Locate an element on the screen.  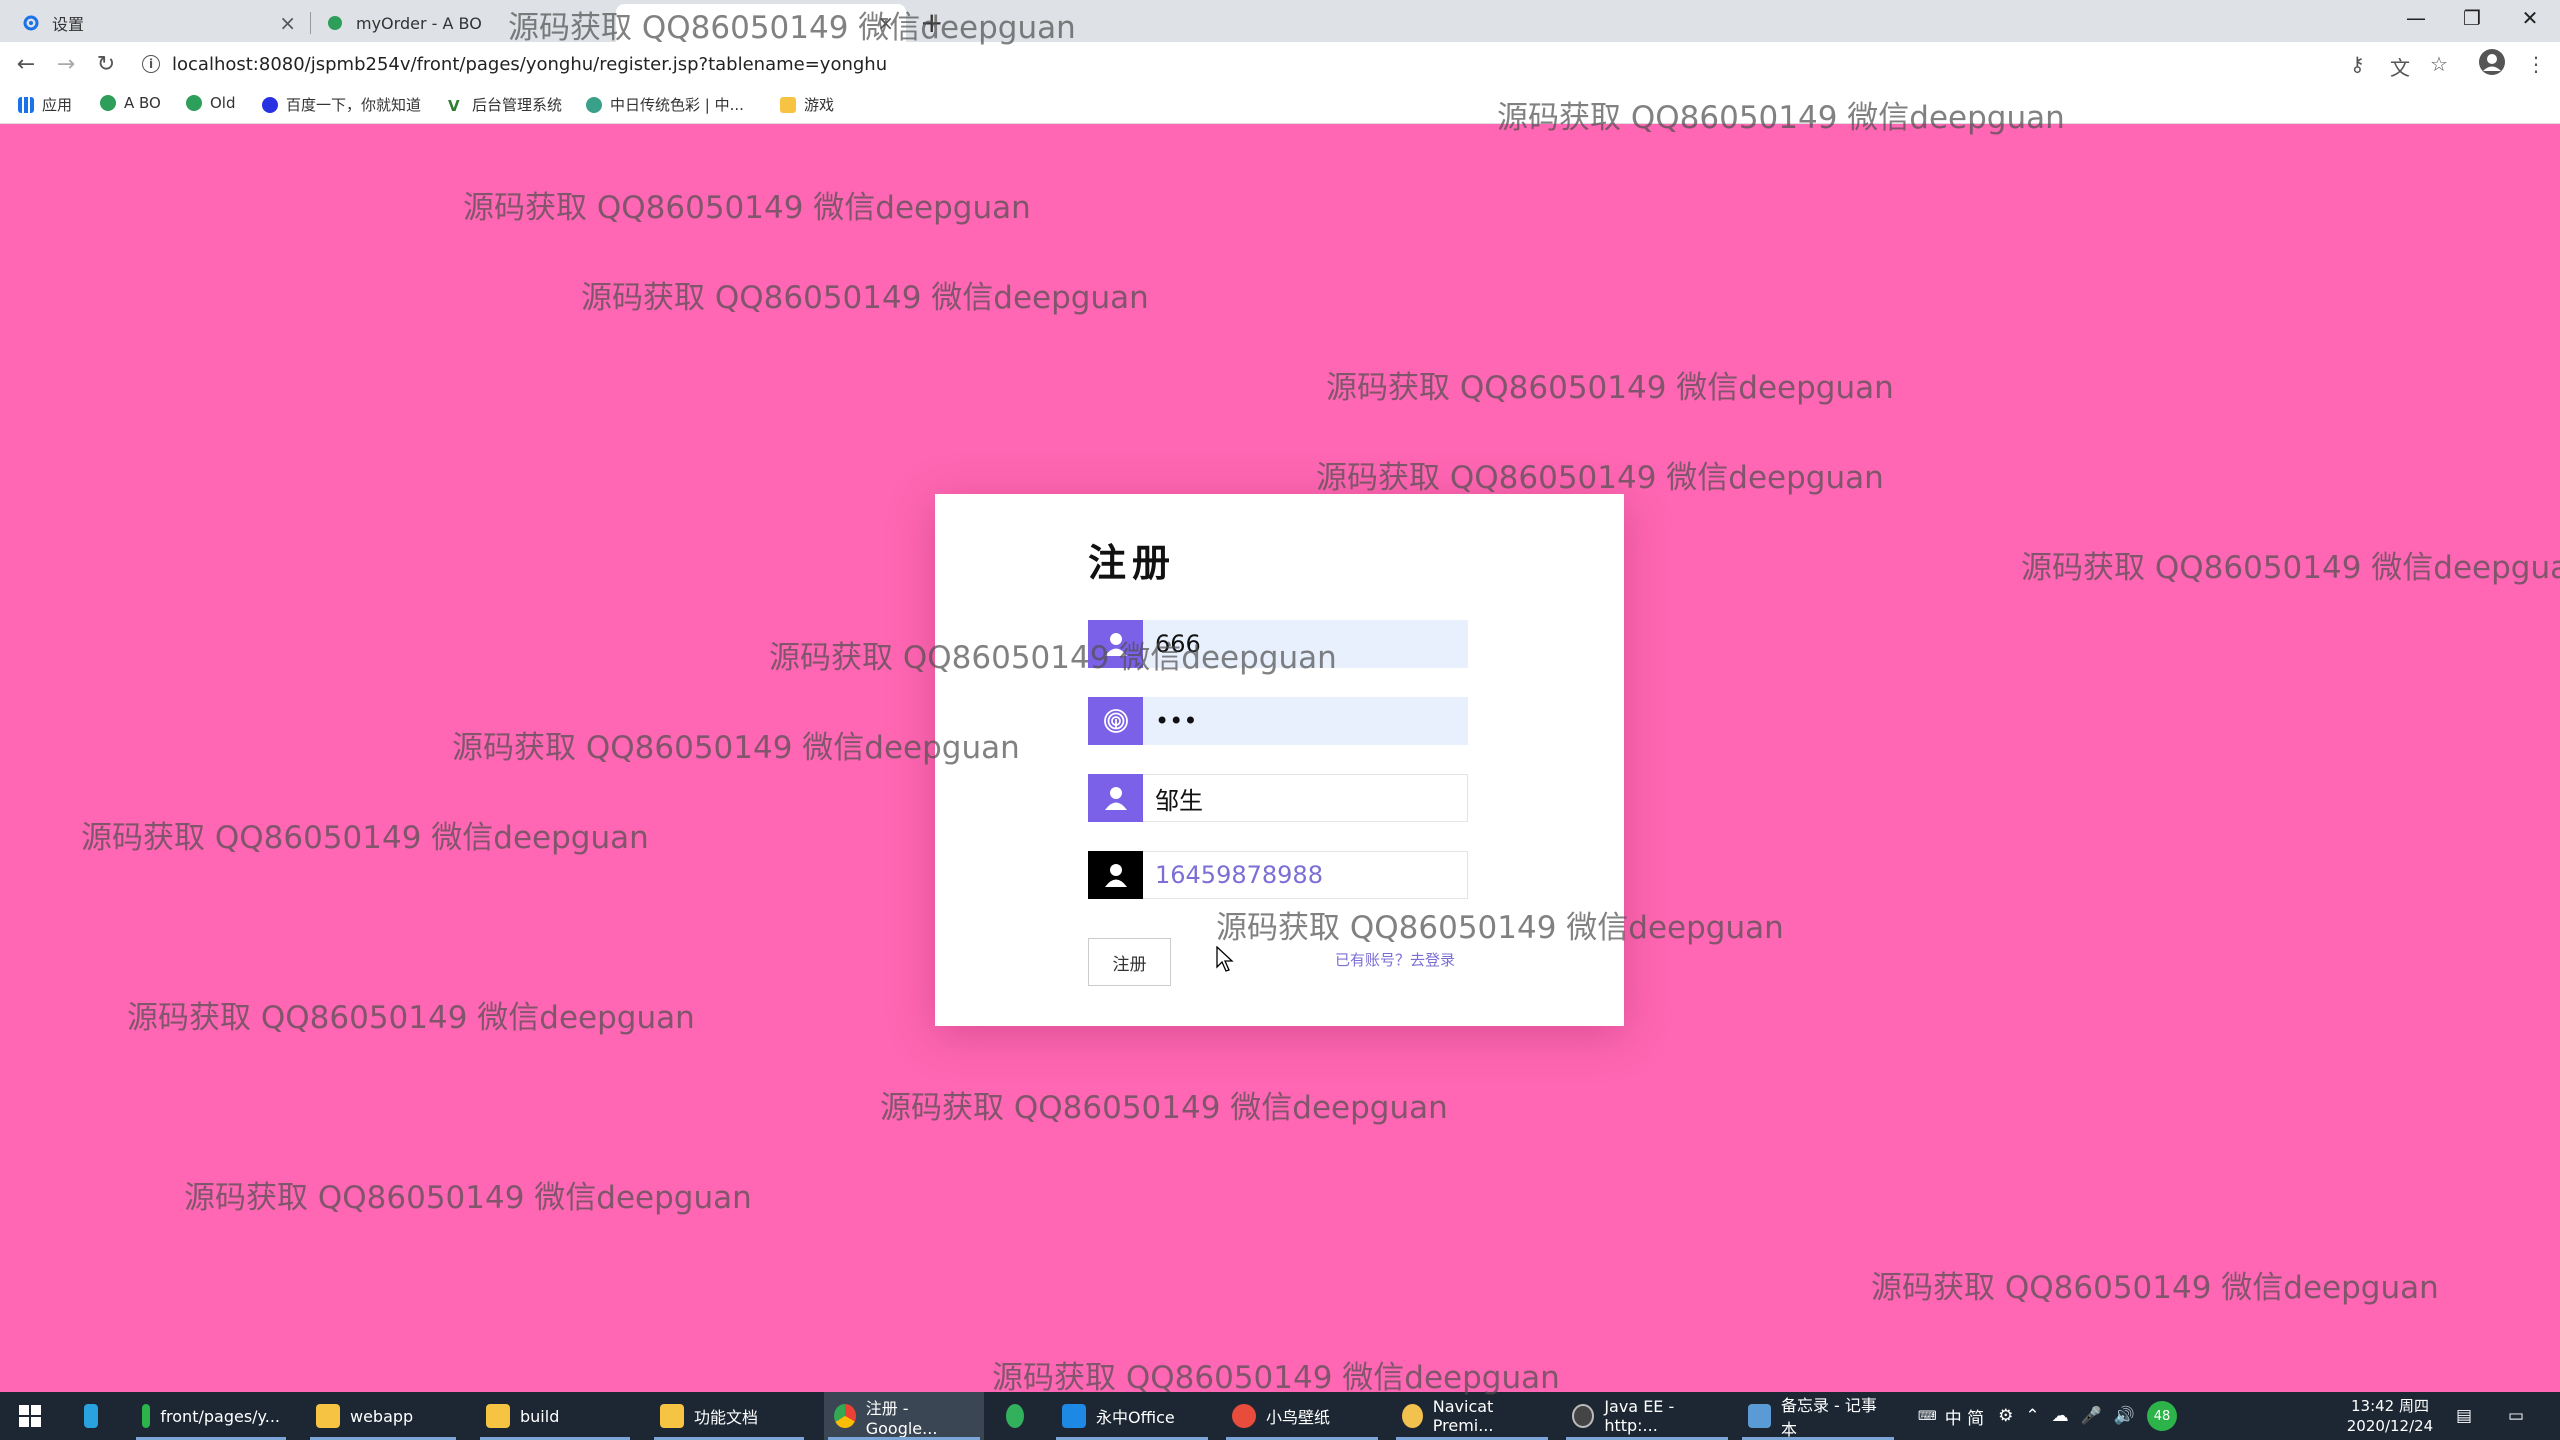
action-center-icon: ▤ is located at coordinates (2464, 1416).